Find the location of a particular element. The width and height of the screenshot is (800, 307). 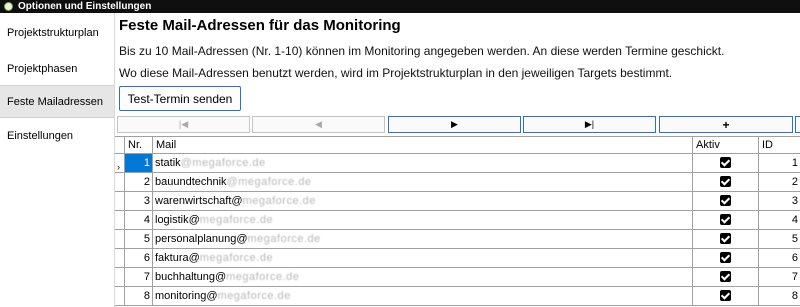

cell-mail: statik@megaforce.de is located at coordinates (423, 163).